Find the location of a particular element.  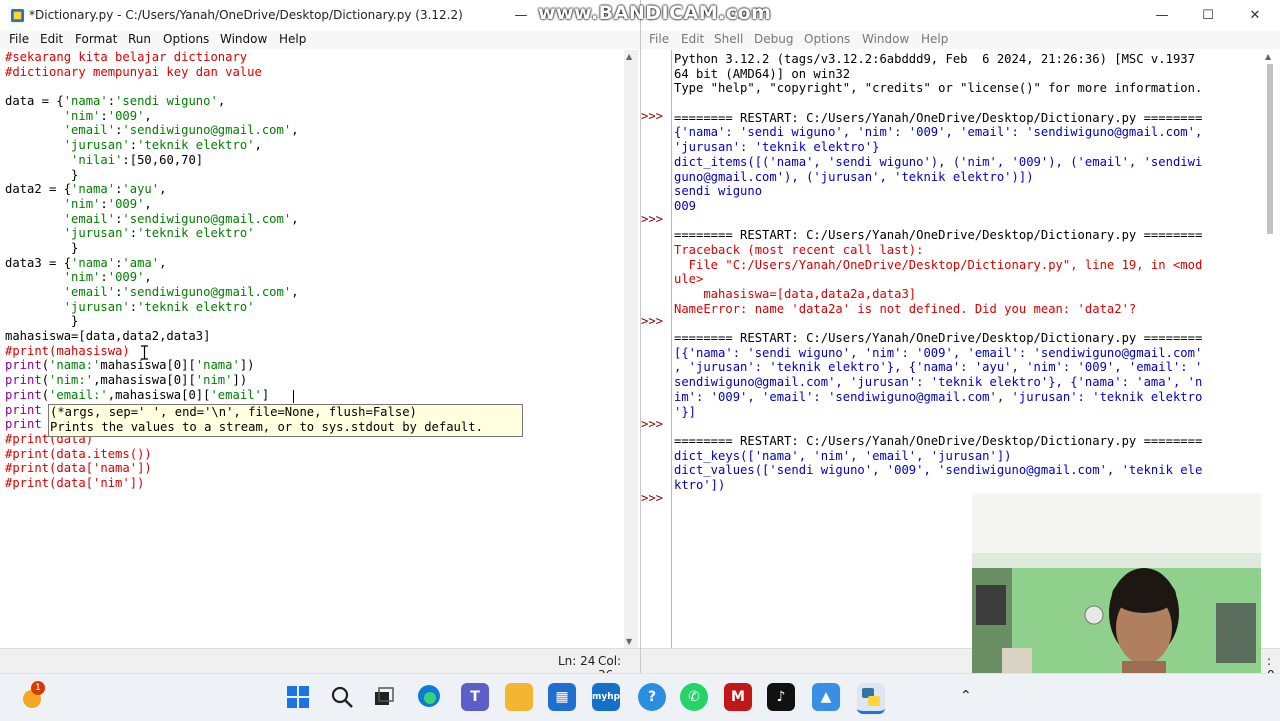

shell-prompt-column: >>> >>> >>> >>> >>> is located at coordinates (656, 277).